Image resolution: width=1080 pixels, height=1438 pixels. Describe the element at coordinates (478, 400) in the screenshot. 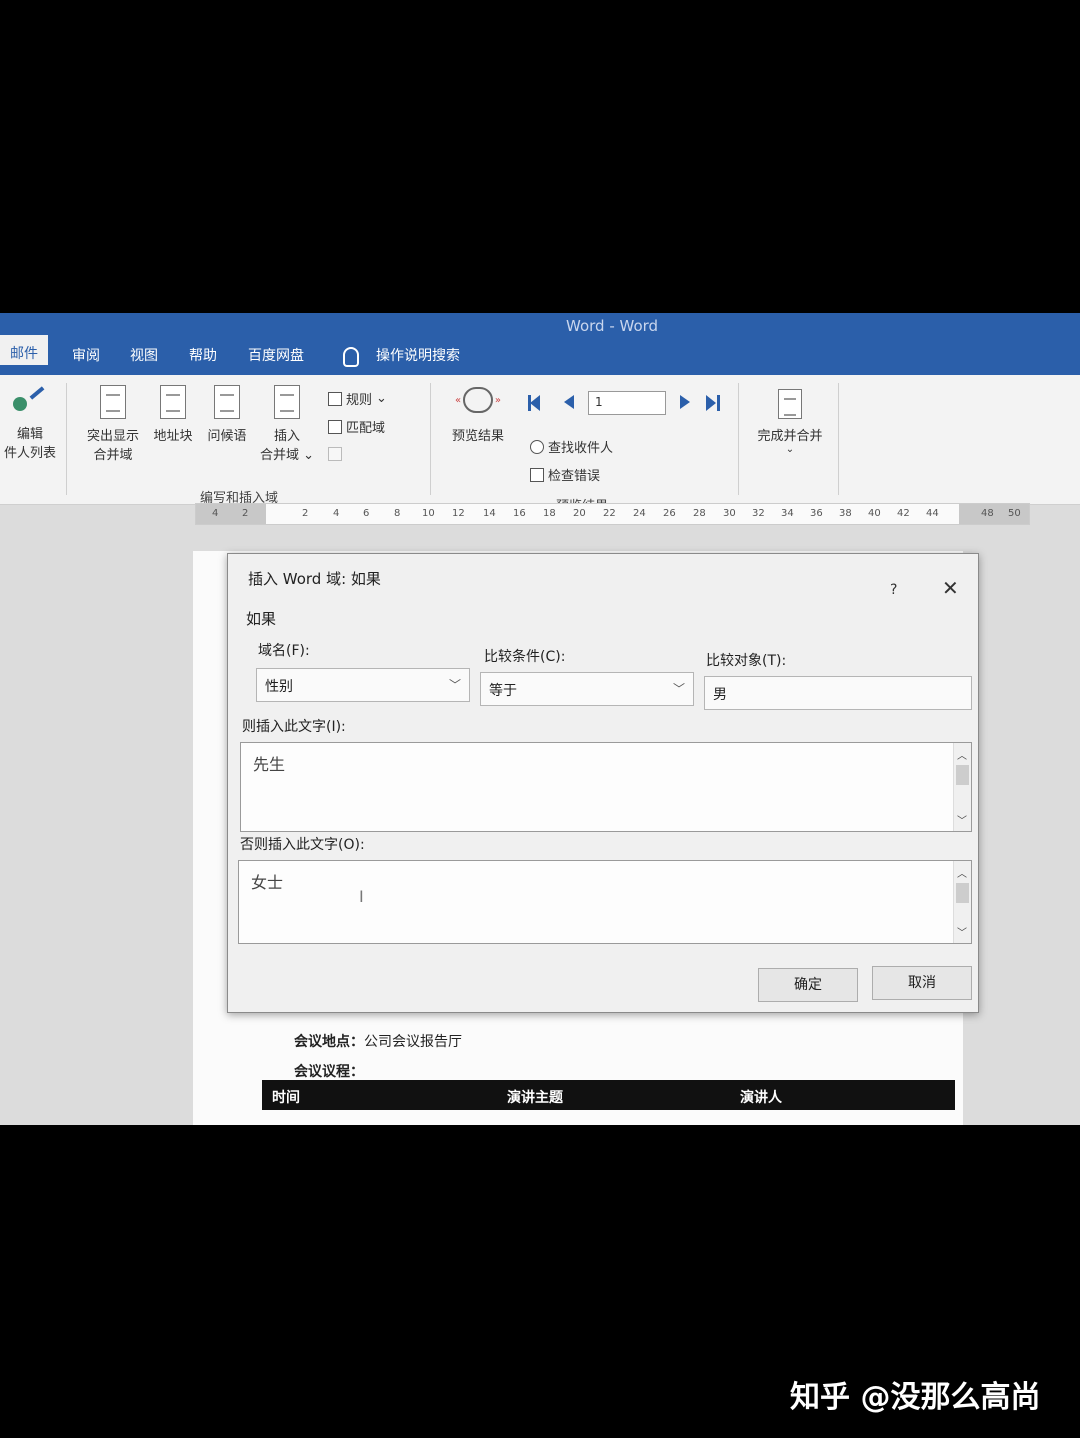

I see `preview-magnifier-icon: « »` at that location.